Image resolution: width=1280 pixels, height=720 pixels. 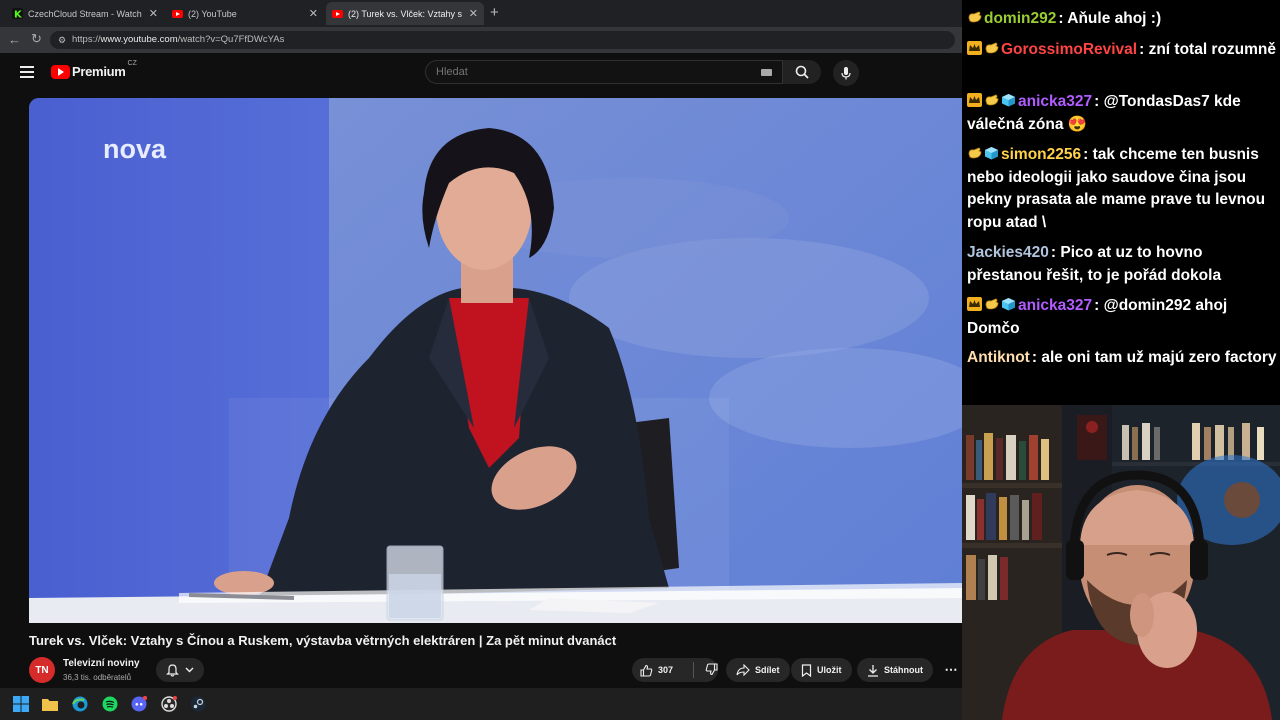 I want to click on download-button: Stáhnout, so click(x=895, y=670).